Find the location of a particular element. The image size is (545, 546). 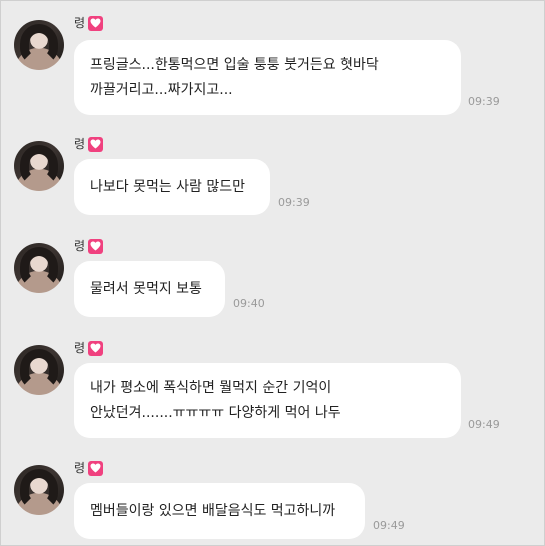

message-bubble: 물려서 못먹지 보통 is located at coordinates (149, 289).